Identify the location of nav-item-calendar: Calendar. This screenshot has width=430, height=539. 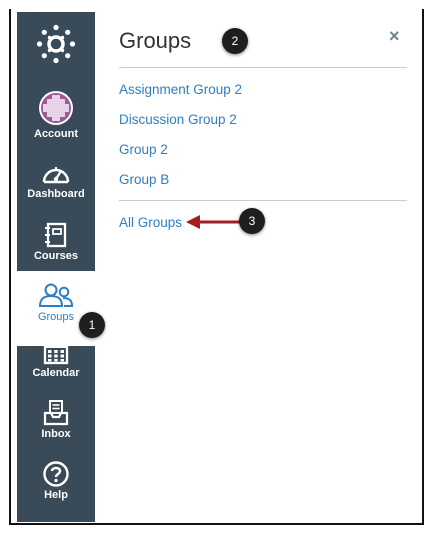
(56, 359).